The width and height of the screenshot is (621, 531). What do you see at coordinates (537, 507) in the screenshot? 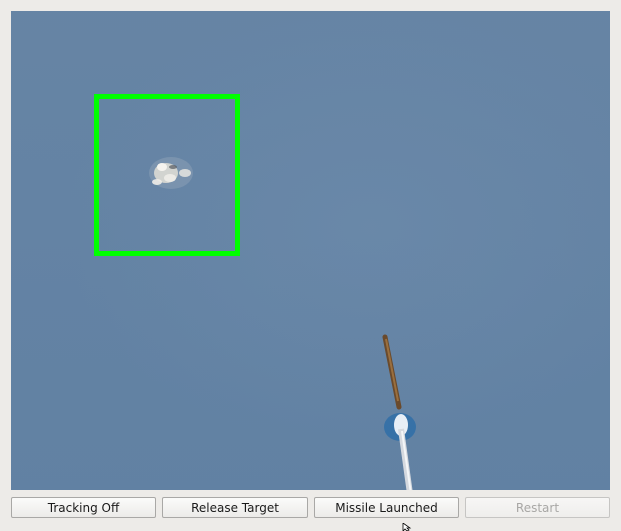
I see `restart-button: Restart` at bounding box center [537, 507].